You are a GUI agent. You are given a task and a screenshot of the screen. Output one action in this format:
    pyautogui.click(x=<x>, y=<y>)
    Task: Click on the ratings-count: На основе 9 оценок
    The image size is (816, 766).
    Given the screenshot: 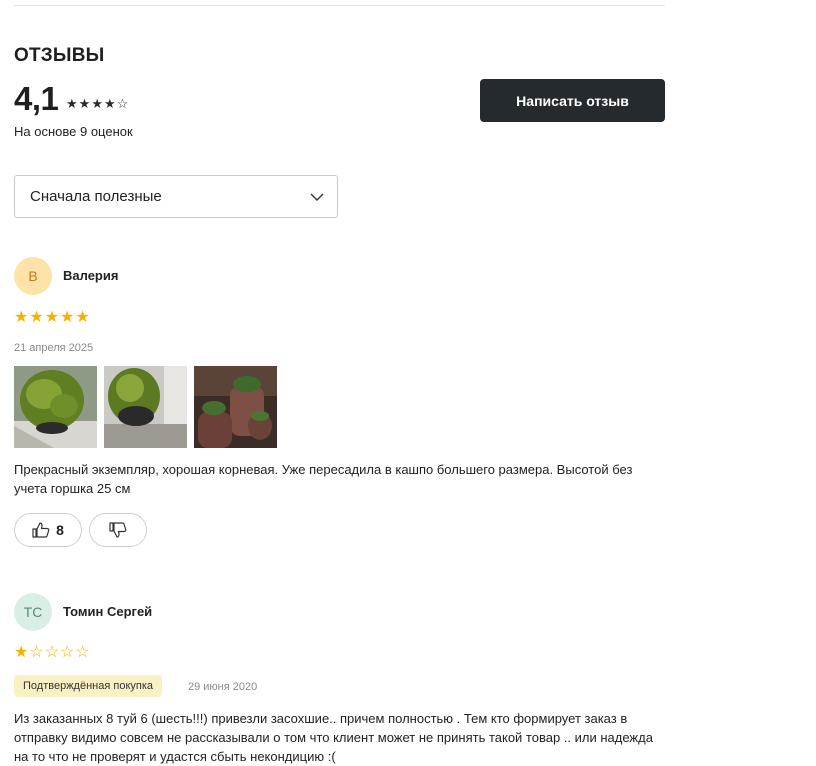 What is the action you would take?
    pyautogui.click(x=73, y=131)
    